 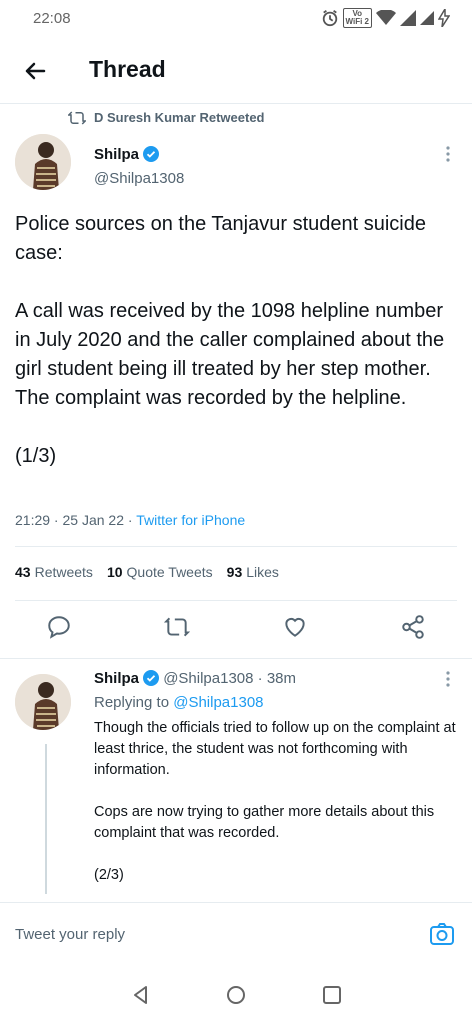 What do you see at coordinates (442, 934) in the screenshot?
I see `camera-icon` at bounding box center [442, 934].